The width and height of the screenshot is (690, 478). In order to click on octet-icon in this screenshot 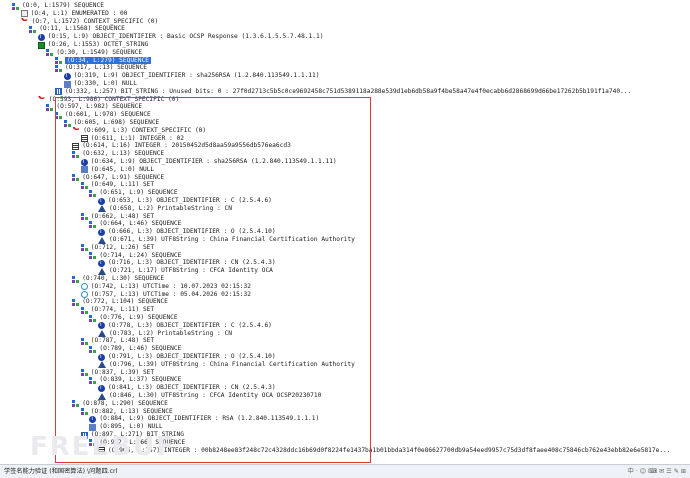, I will do `click(41, 45)`.